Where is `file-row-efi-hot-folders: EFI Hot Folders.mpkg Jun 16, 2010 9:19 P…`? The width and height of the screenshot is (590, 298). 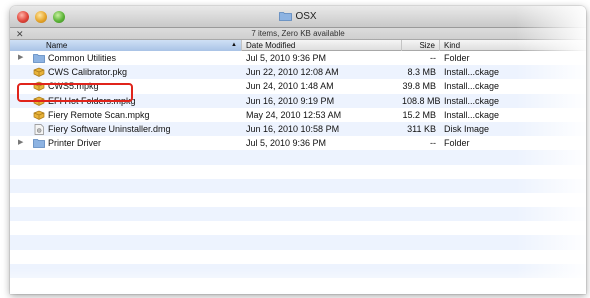 file-row-efi-hot-folders: EFI Hot Folders.mpkg Jun 16, 2010 9:19 P… is located at coordinates (298, 100).